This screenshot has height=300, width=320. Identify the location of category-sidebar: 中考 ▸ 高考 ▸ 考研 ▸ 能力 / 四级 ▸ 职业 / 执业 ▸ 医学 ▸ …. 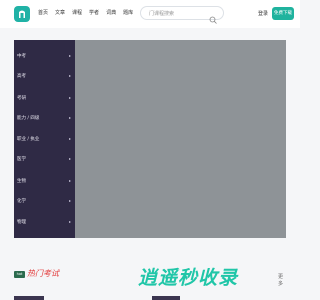
(44, 139).